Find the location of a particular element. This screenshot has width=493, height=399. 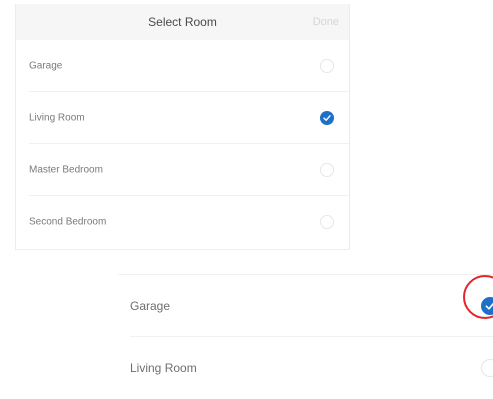

room-option-master-bedroom: Master Bedroom is located at coordinates (182, 170).